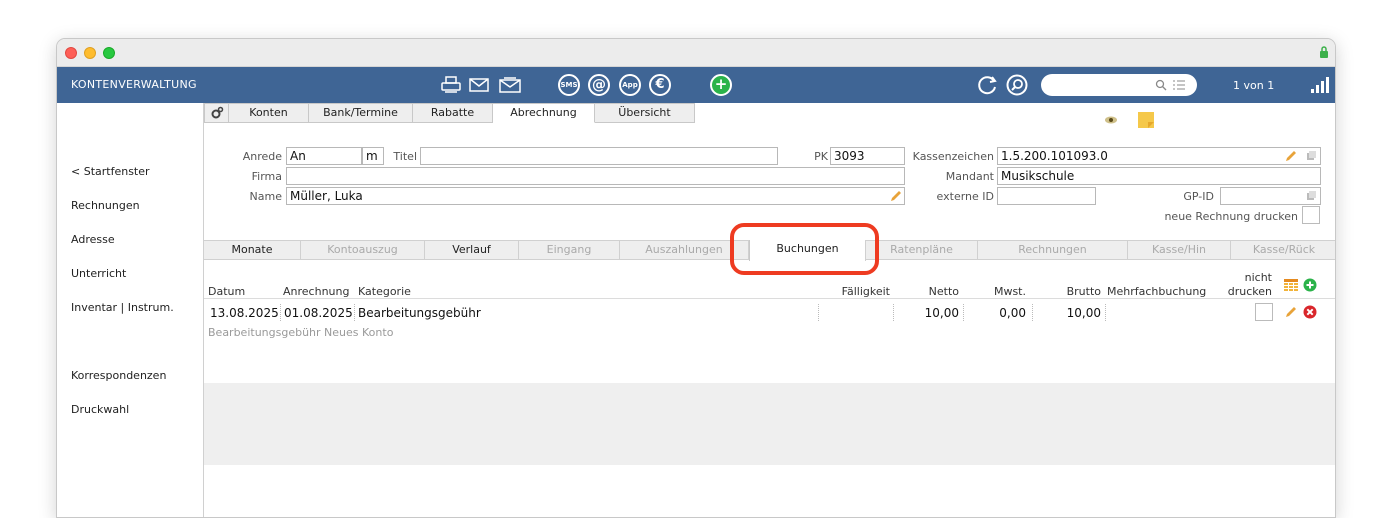 Image resolution: width=1392 pixels, height=518 pixels. Describe the element at coordinates (1053, 250) in the screenshot. I see `subtab-rechnungen: Rechnungen` at that location.